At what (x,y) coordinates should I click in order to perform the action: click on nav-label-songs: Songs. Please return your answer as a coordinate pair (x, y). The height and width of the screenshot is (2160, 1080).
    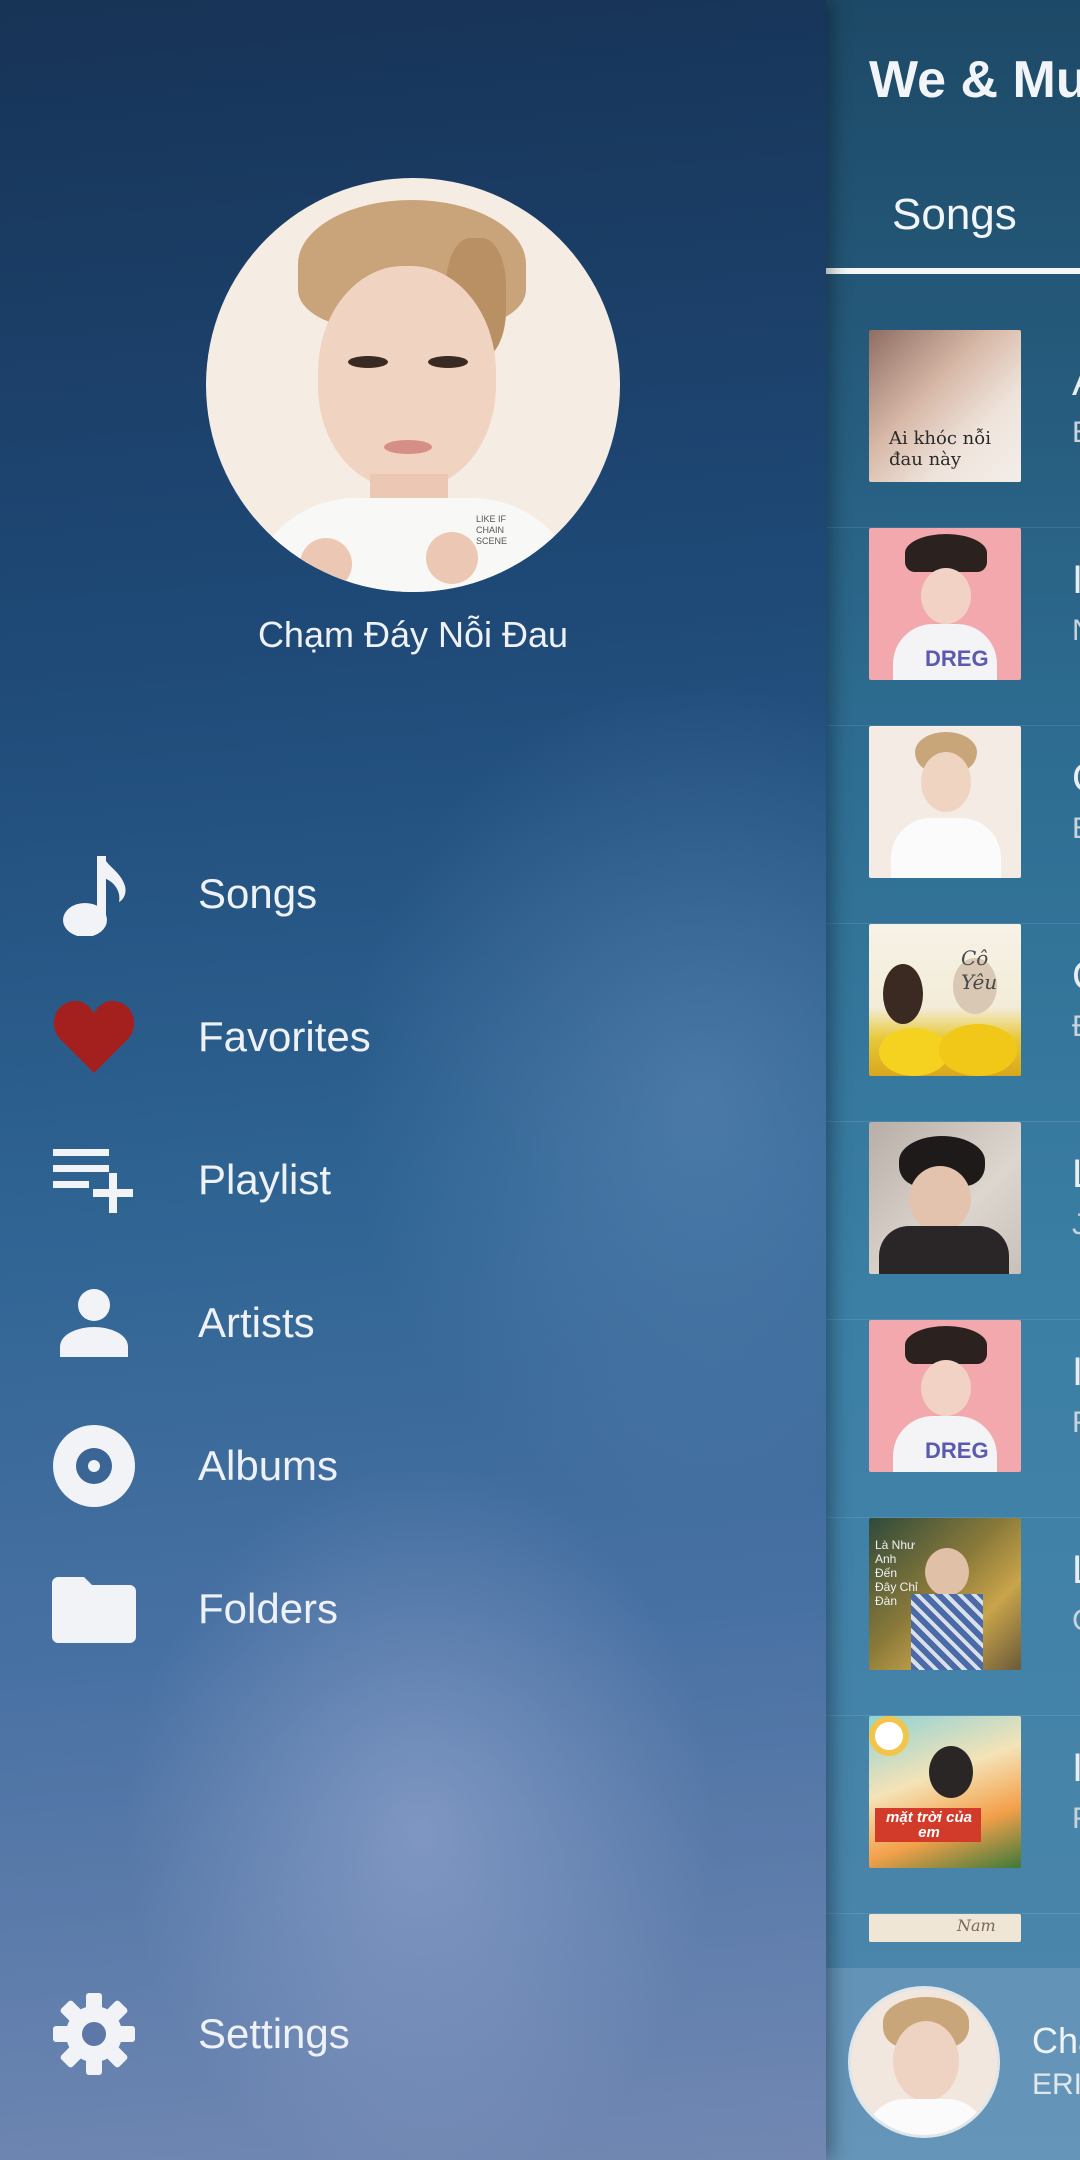
    Looking at the image, I should click on (258, 893).